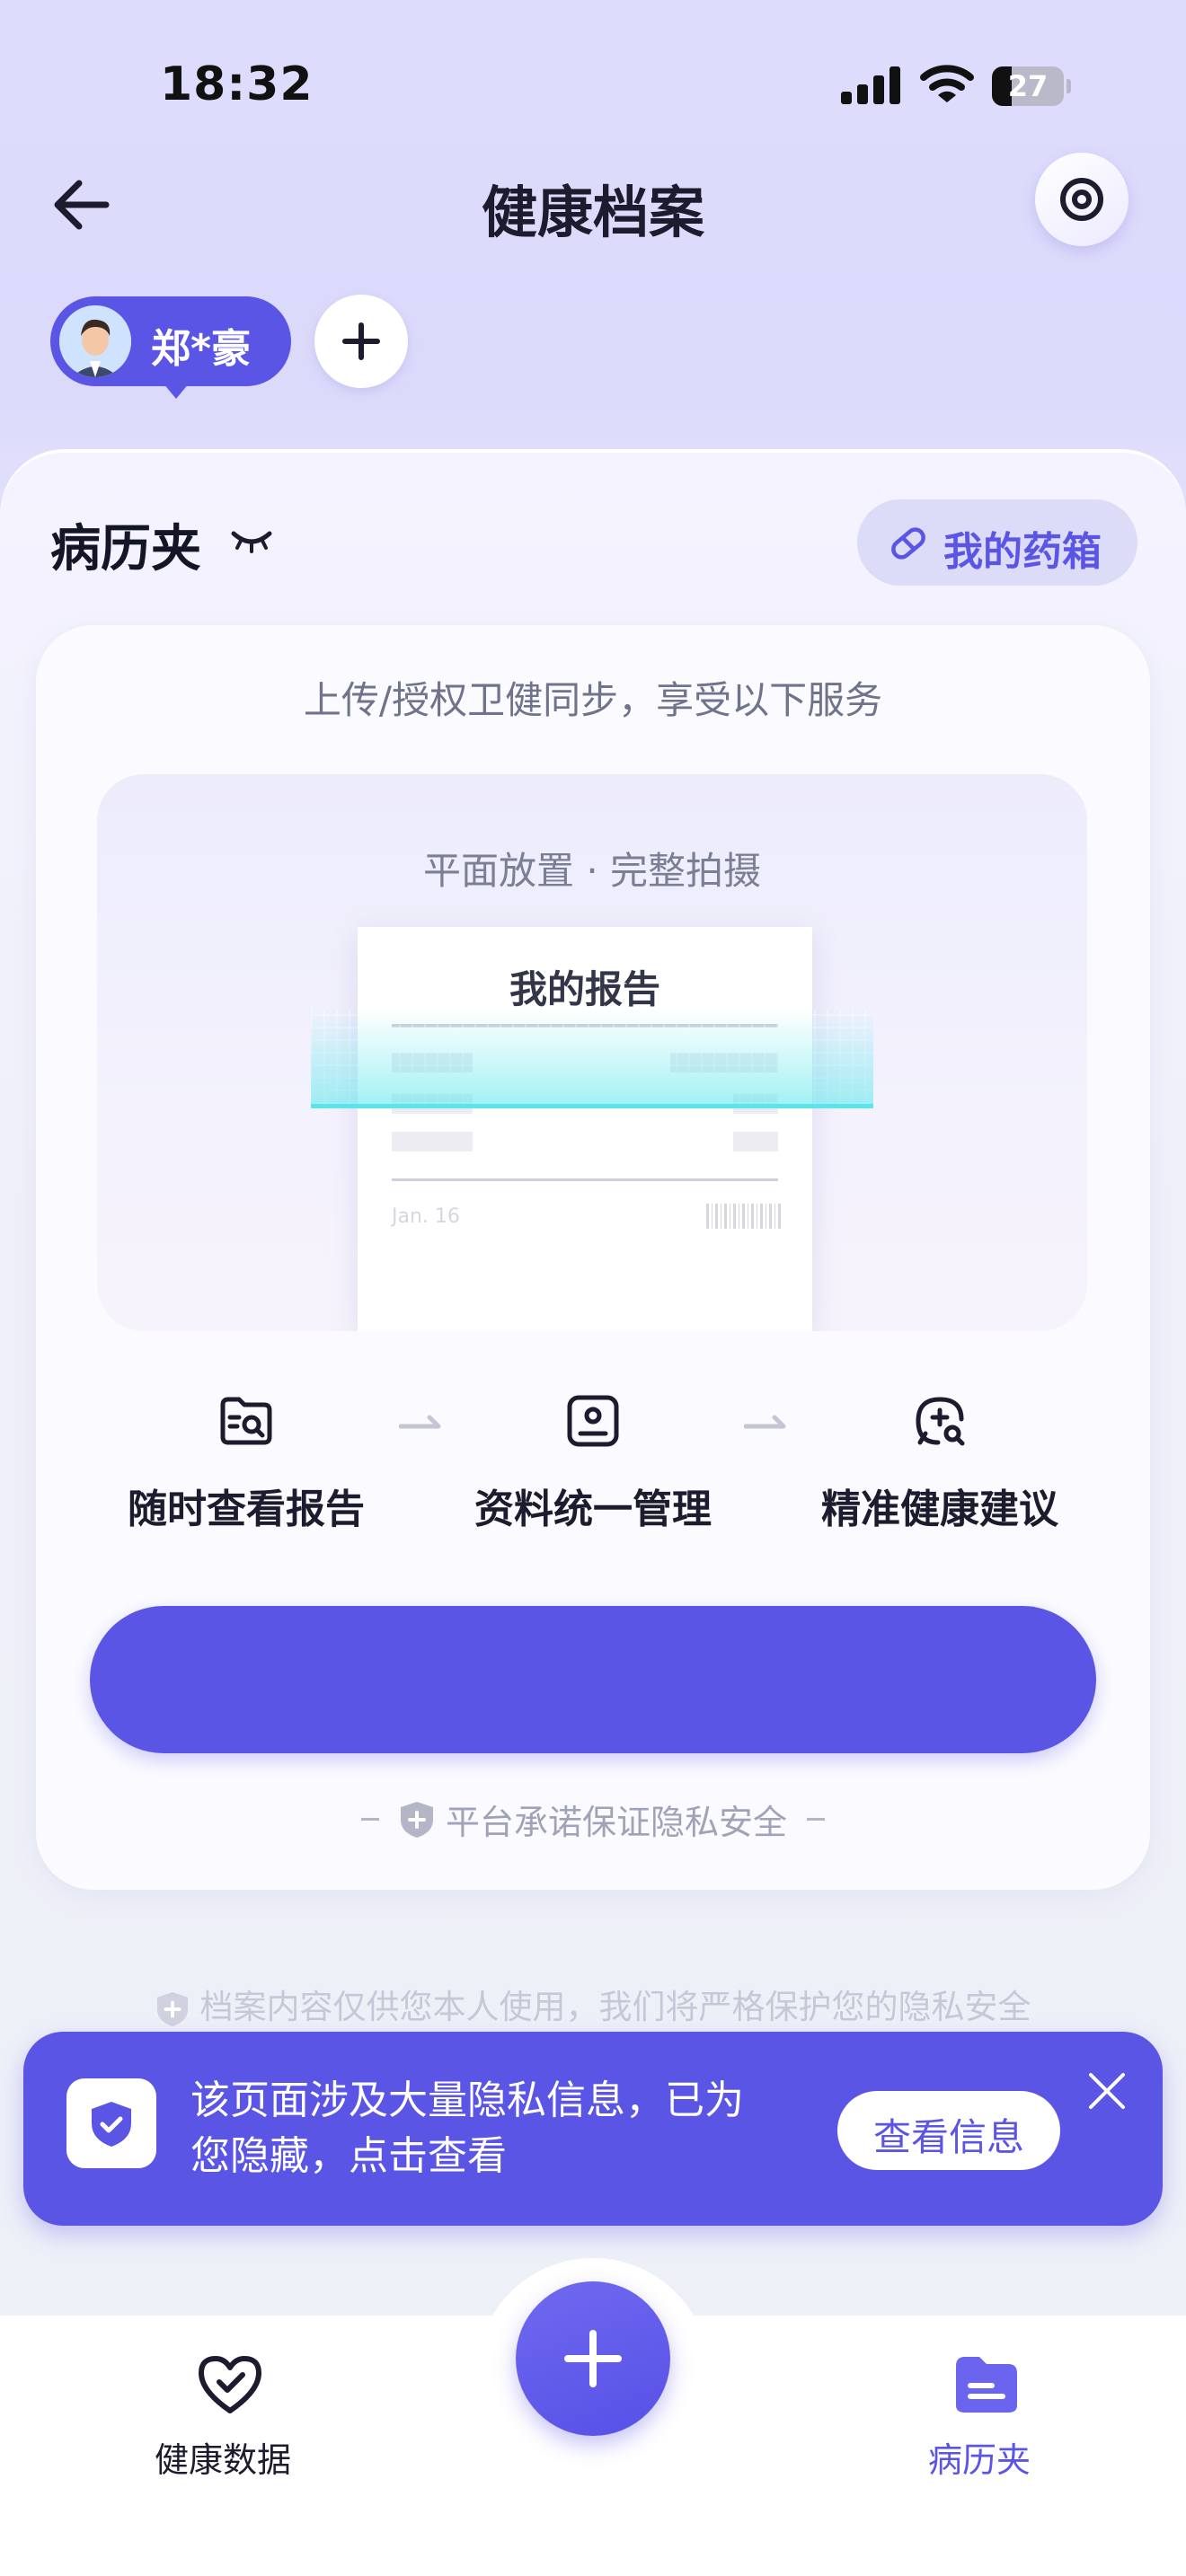 Image resolution: width=1186 pixels, height=2576 pixels. Describe the element at coordinates (592, 871) in the screenshot. I see `scan-hint: 平面放置 · 完整拍摄` at that location.